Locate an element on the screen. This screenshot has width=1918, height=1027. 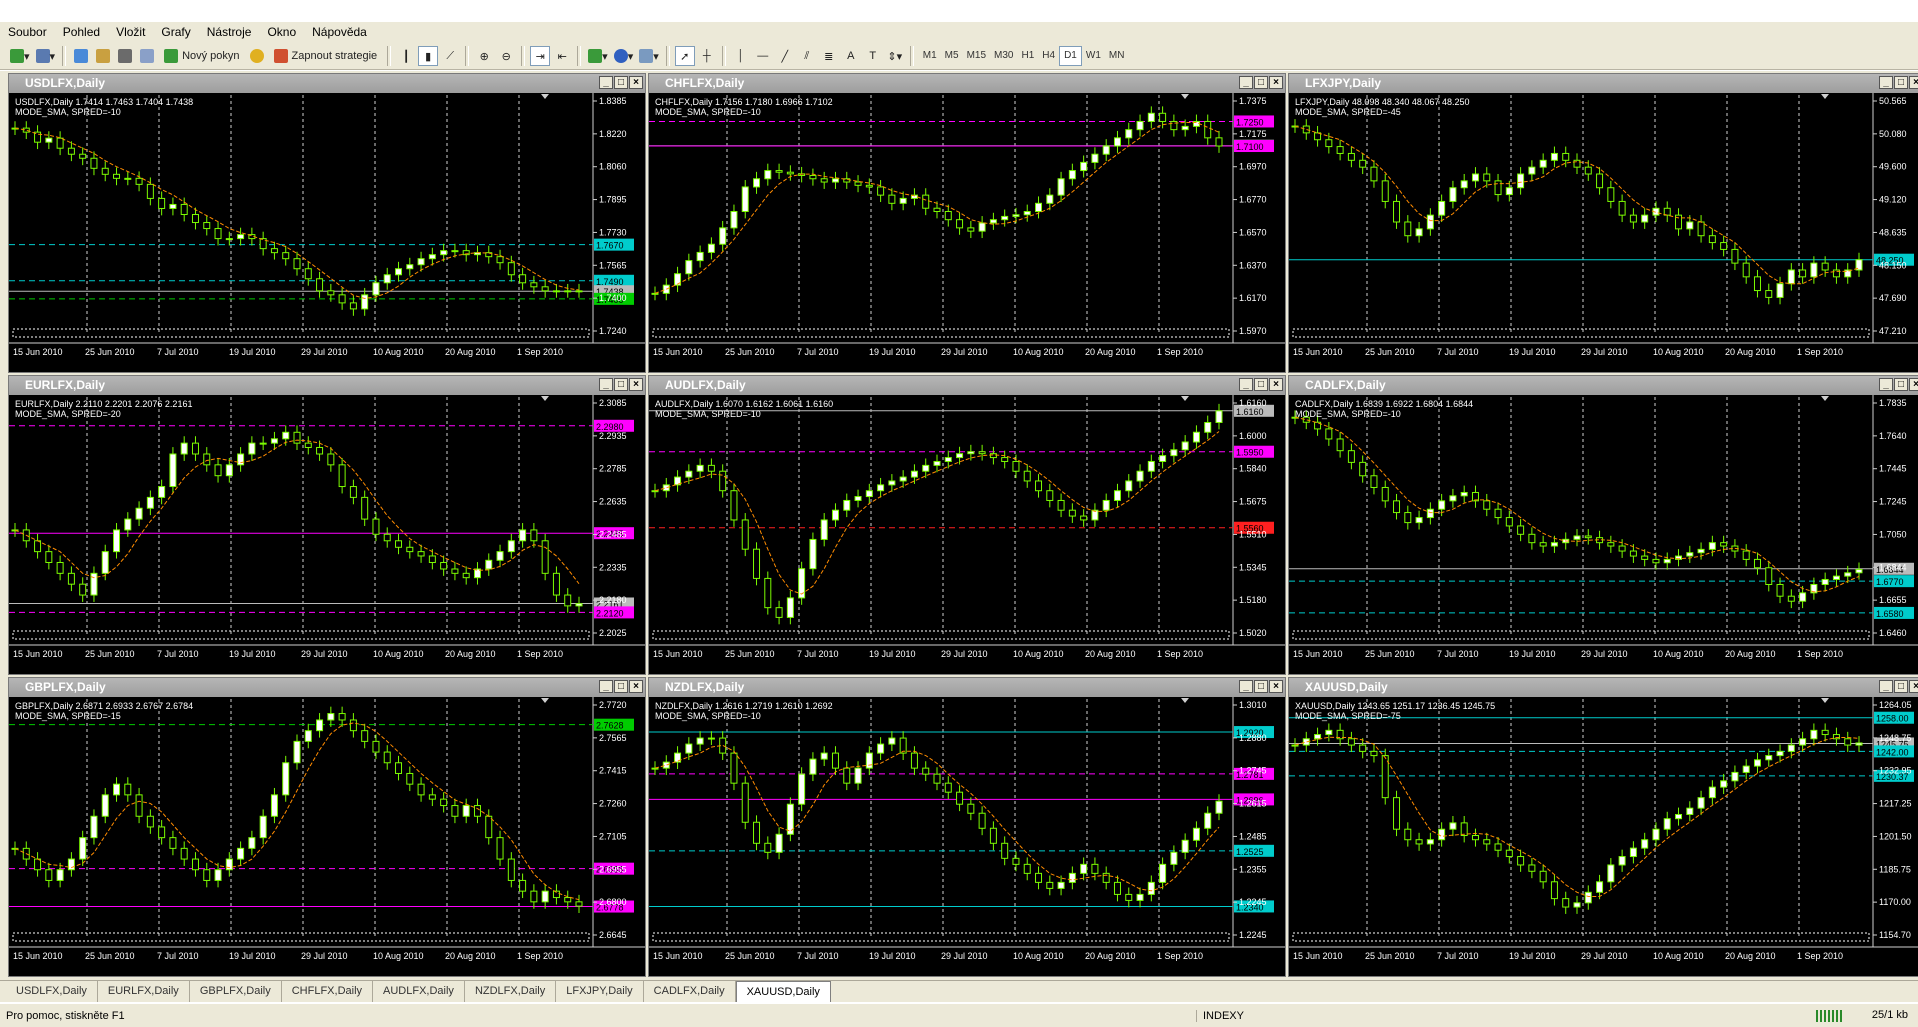
chart-window-titlebar: LFXJPY,Daily _ □ × is located at coordinates (1603, 83).